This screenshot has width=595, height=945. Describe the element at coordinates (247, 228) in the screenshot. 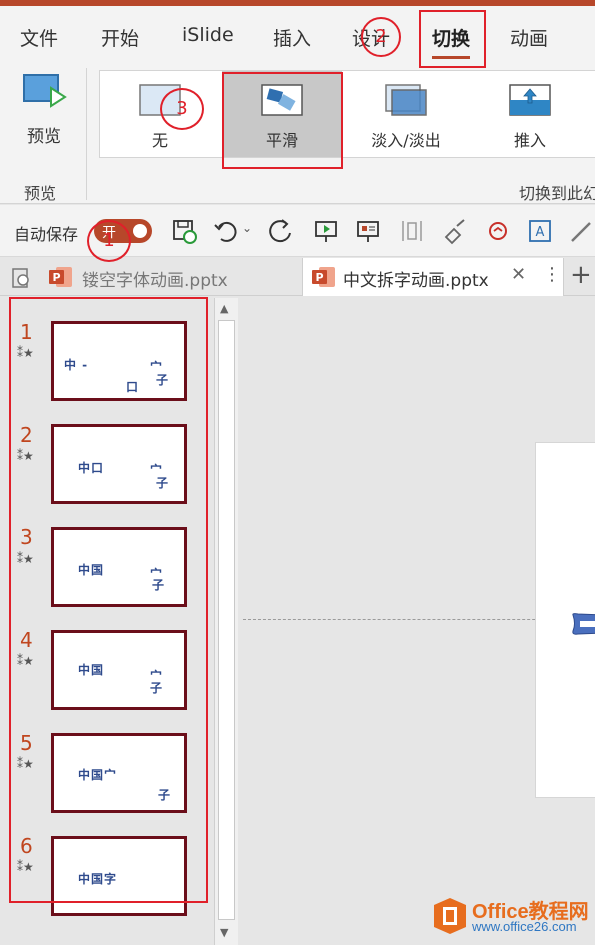

I see `undo-dropdown-icon: ⌄` at that location.